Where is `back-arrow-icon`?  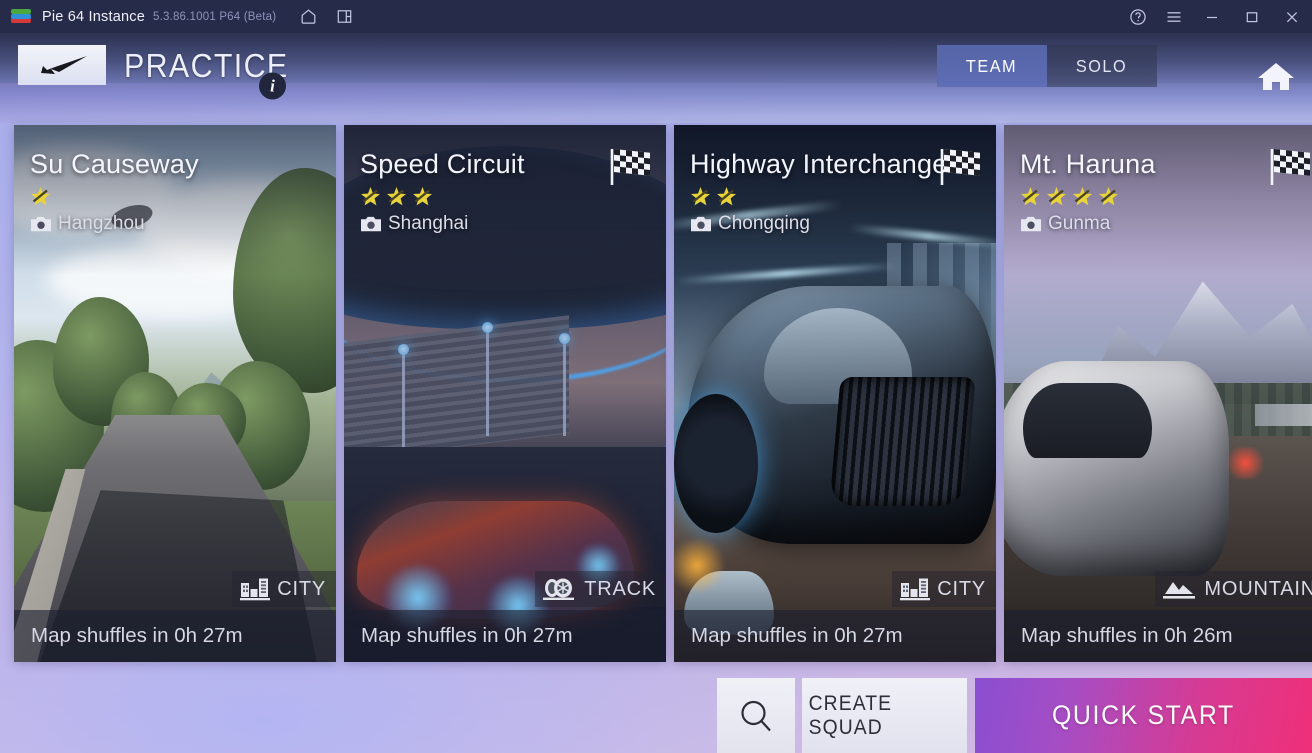 back-arrow-icon is located at coordinates (64, 65).